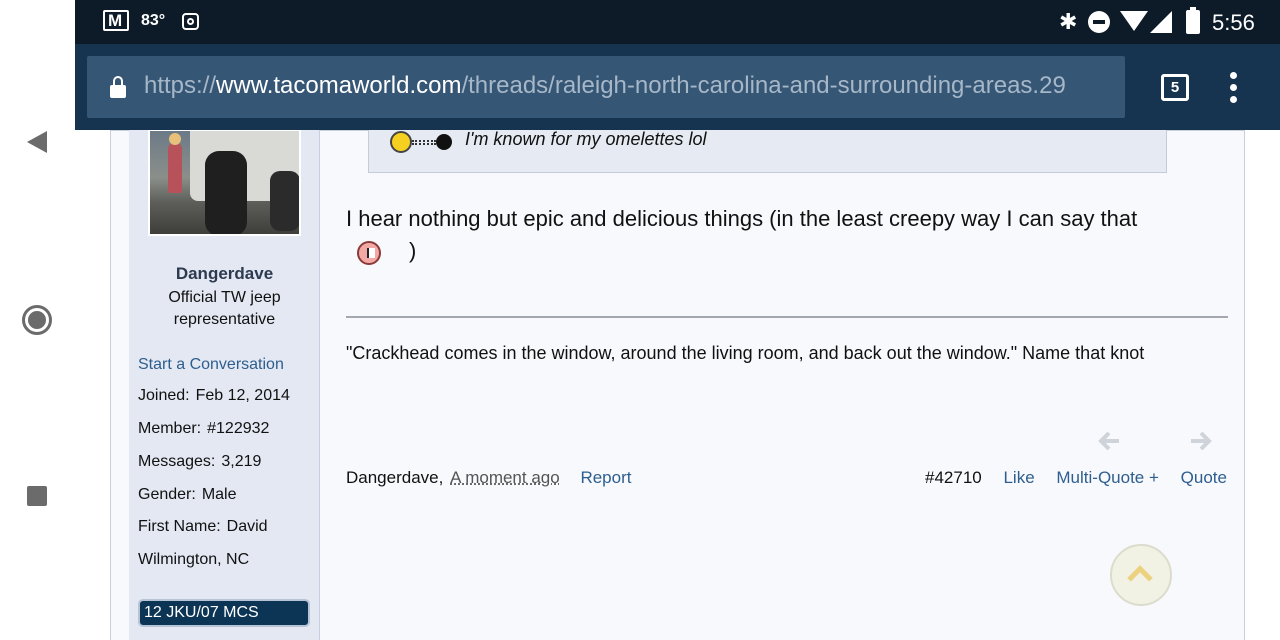  I want to click on battery-icon, so click(1193, 20).